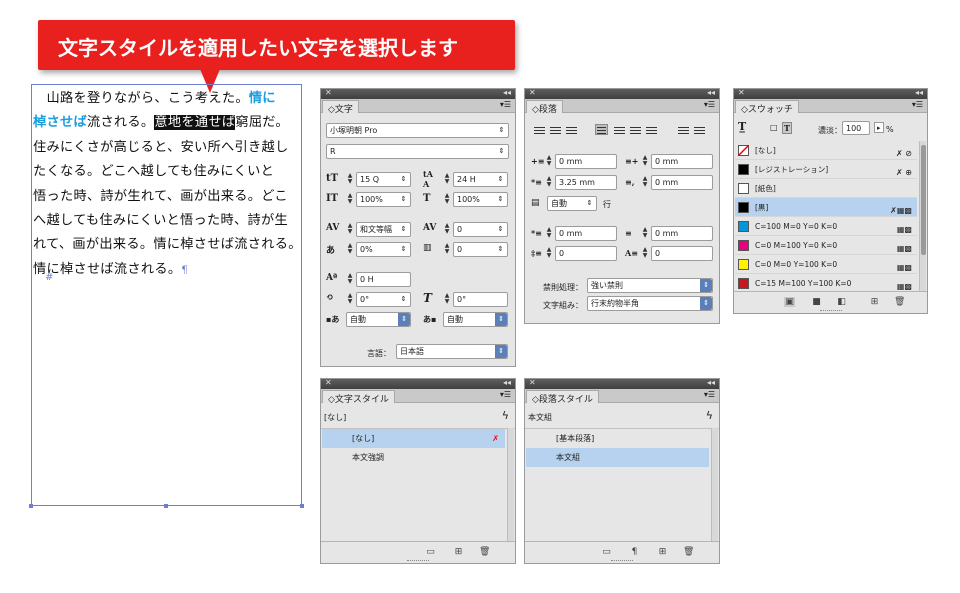 The width and height of the screenshot is (960, 593). Describe the element at coordinates (774, 127) in the screenshot. I see `container-icon: □` at that location.